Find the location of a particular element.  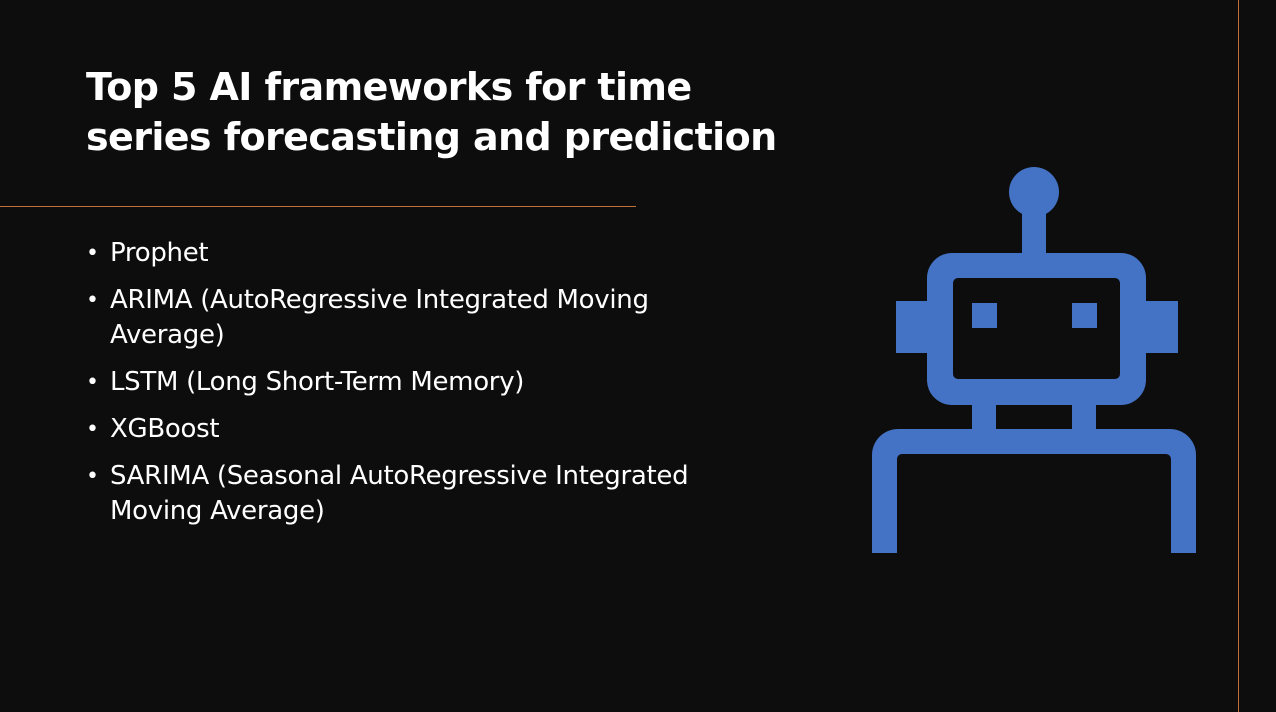

robot-icon is located at coordinates (1034, 360).